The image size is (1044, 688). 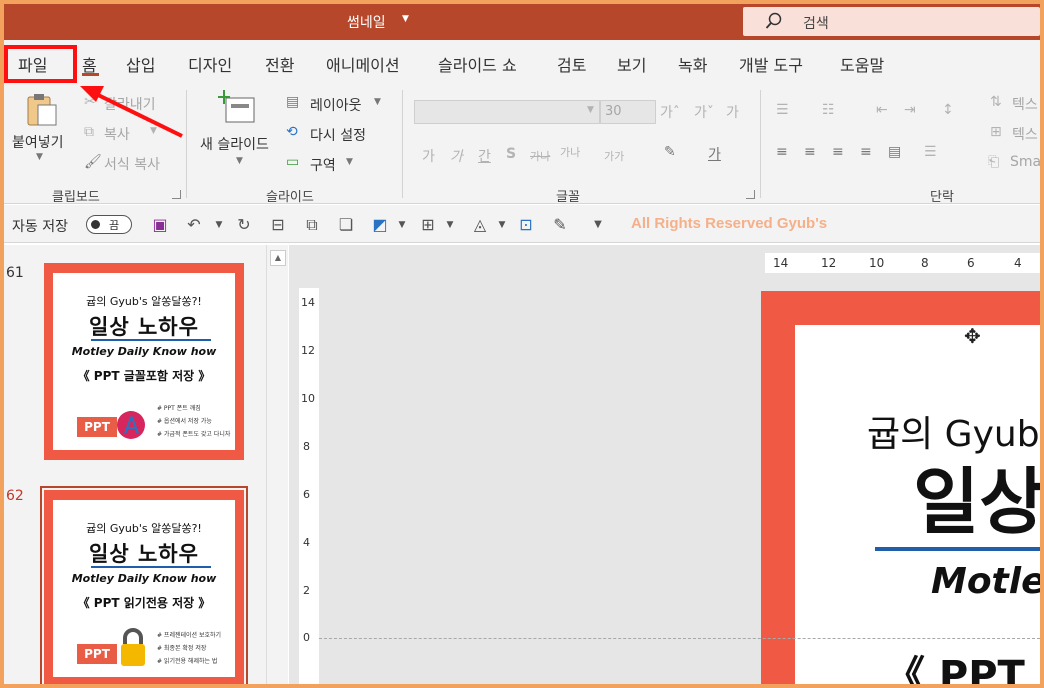 I want to click on justify-icon: ≡, so click(x=866, y=152).